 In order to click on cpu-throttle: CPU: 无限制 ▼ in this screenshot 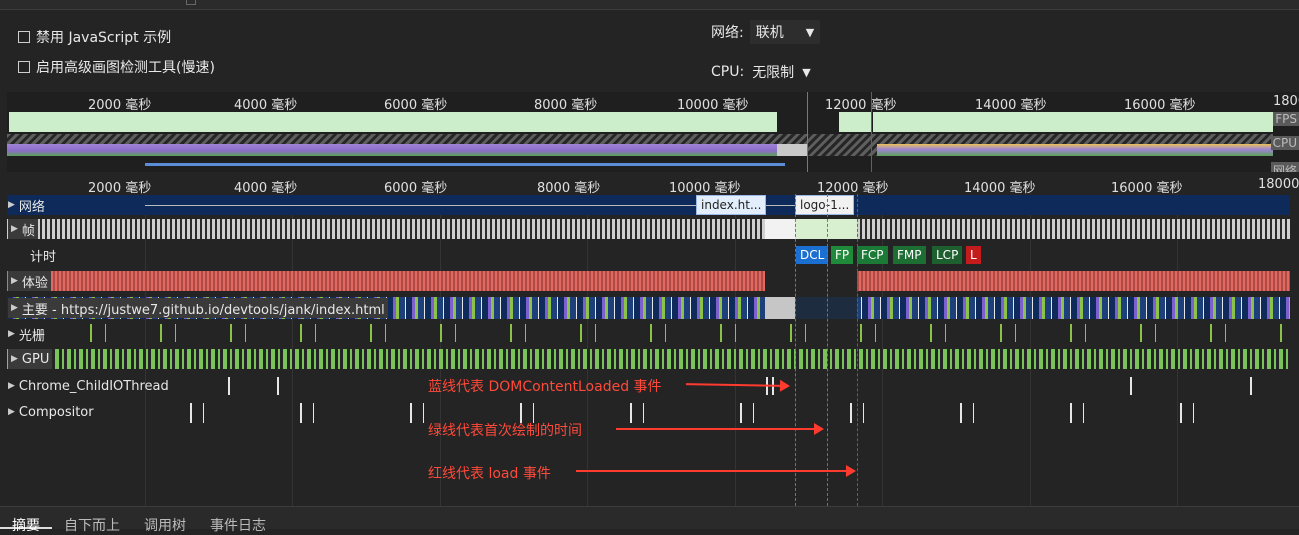, I will do `click(764, 72)`.